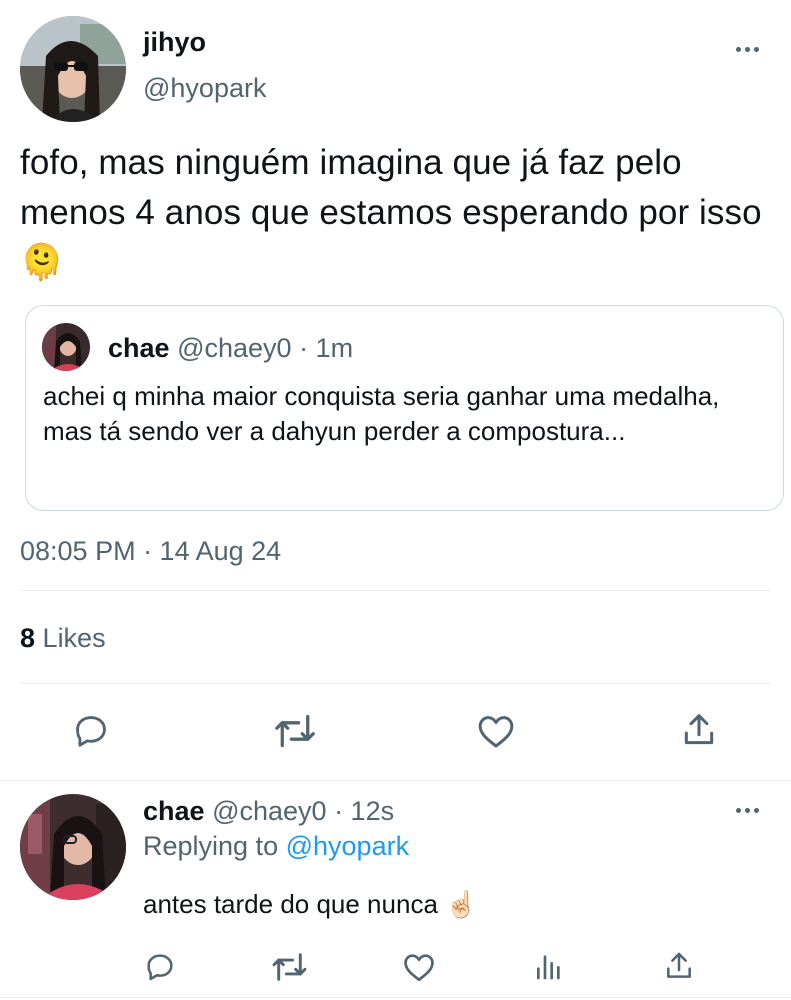 The image size is (791, 1000). Describe the element at coordinates (66, 347) in the screenshot. I see `quote-avatar` at that location.